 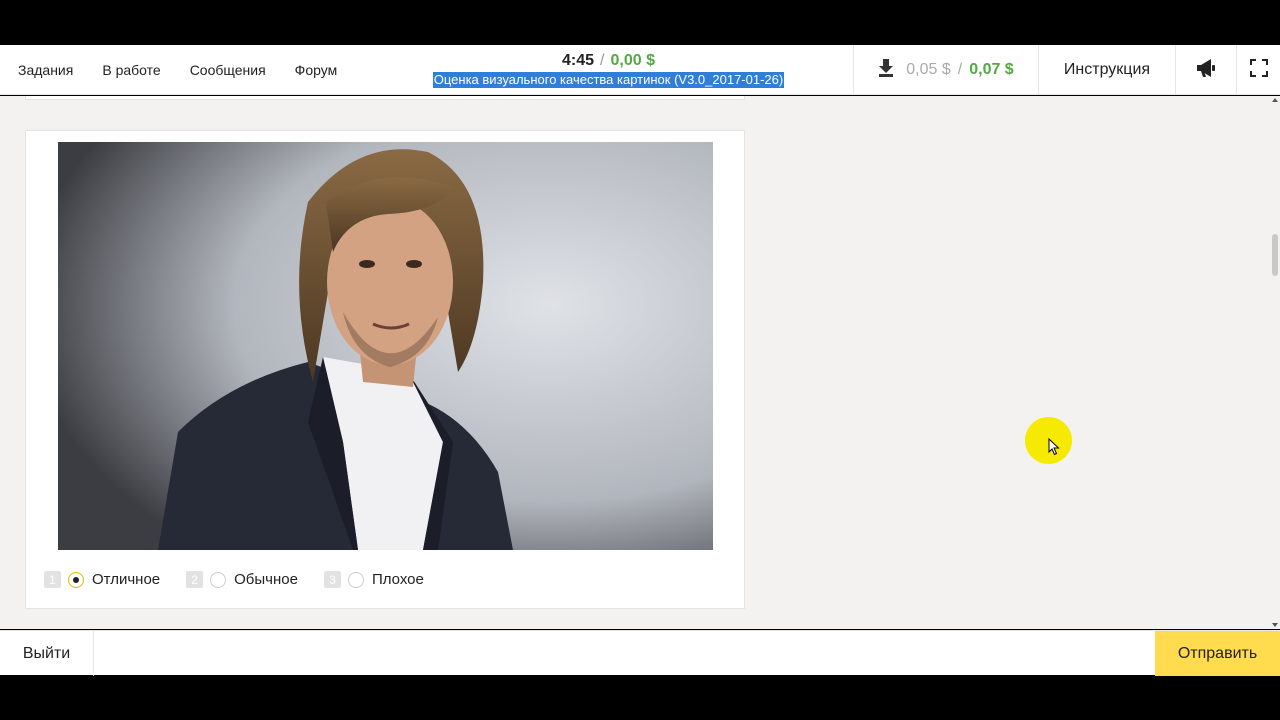 I want to click on quality-options: 1 Отличное 2 Обычное 3 Плохое, so click(x=247, y=579).